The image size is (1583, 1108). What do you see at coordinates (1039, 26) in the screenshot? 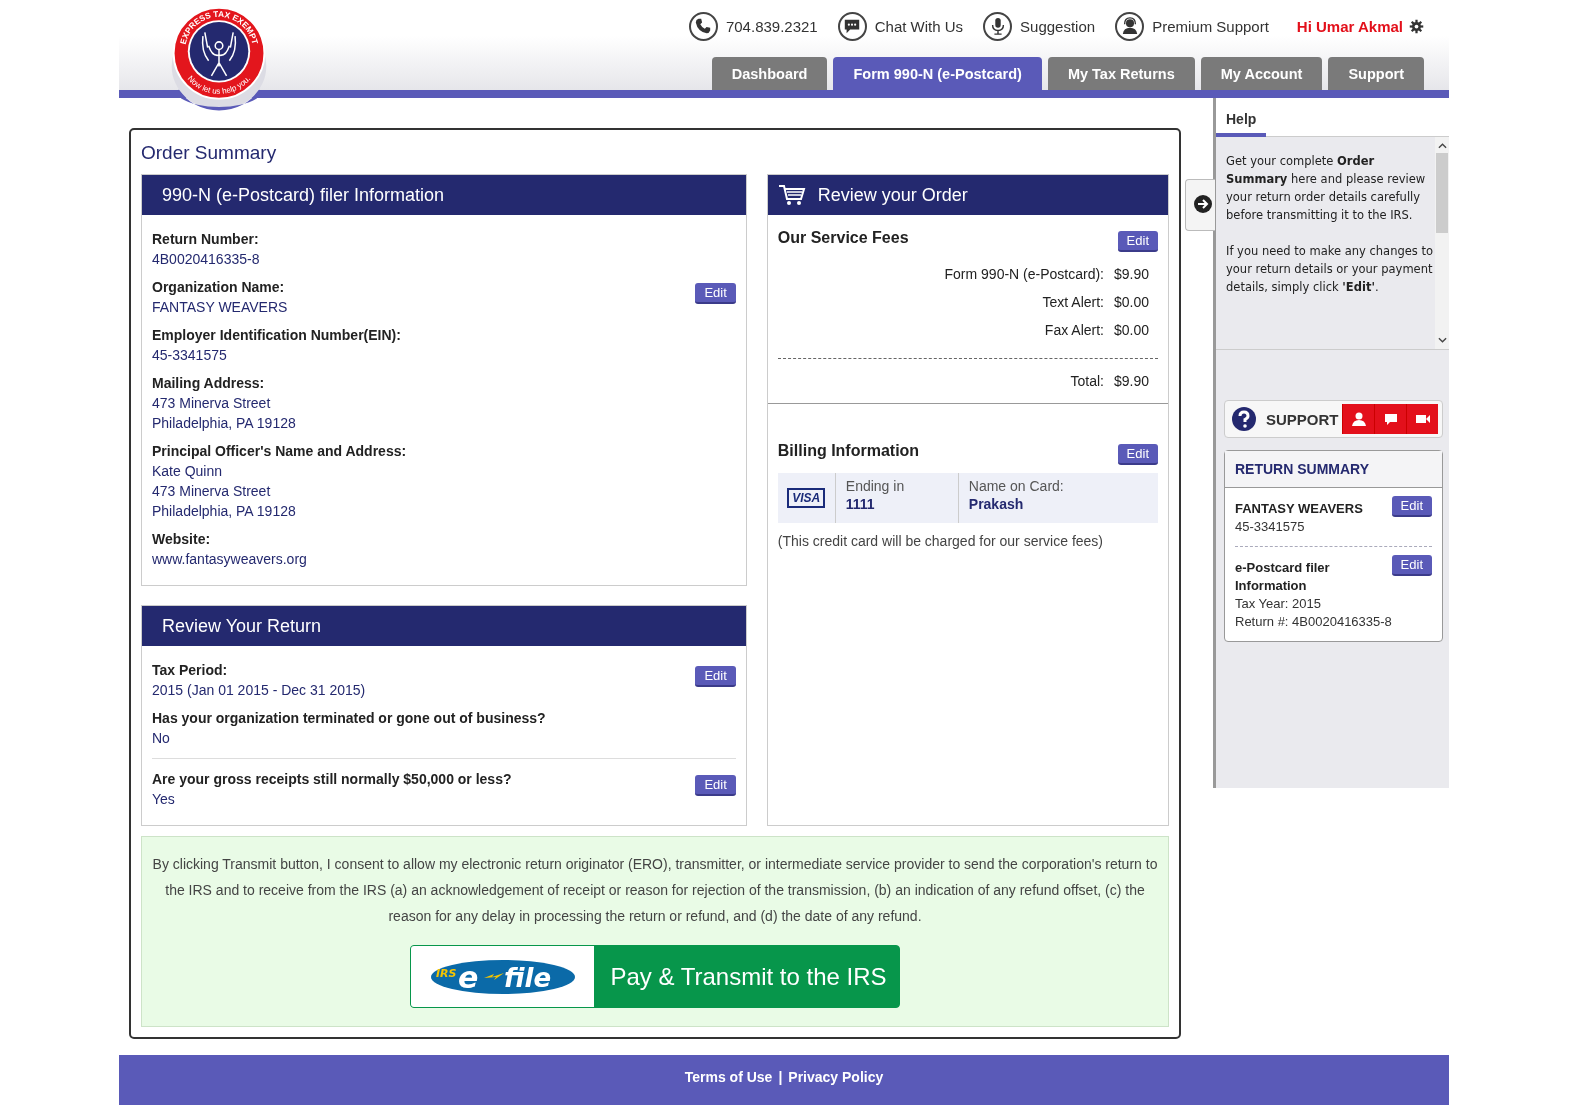
I see `top-link: Suggestion` at bounding box center [1039, 26].